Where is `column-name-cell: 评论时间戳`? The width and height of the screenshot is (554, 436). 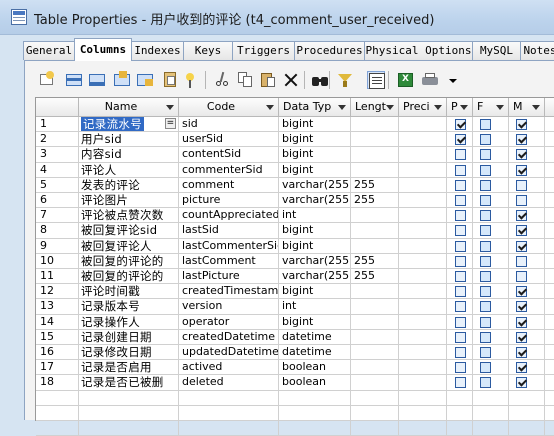
column-name-cell: 评论时间戳 is located at coordinates (129, 292).